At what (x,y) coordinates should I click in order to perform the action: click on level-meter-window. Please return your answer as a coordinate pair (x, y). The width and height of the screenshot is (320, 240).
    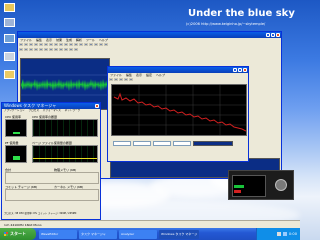
    Looking at the image, I should click on (261, 185).